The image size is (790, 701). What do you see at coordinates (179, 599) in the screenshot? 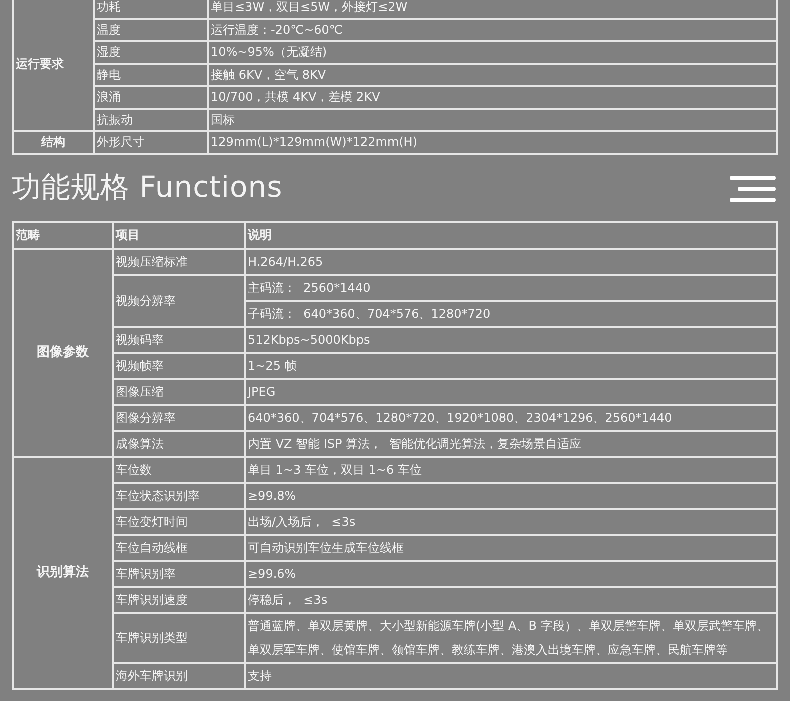
I see `table-cell: 车牌识别速度` at bounding box center [179, 599].